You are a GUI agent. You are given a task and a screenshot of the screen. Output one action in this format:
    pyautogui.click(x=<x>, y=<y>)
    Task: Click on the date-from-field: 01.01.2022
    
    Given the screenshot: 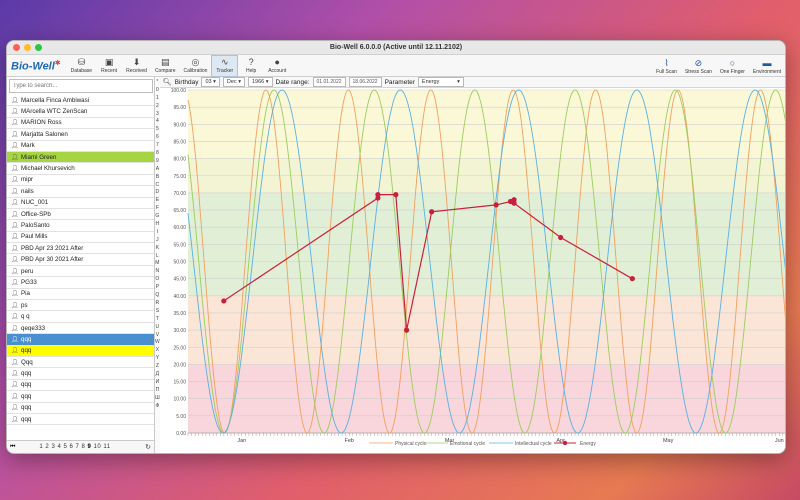 What is the action you would take?
    pyautogui.click(x=329, y=82)
    